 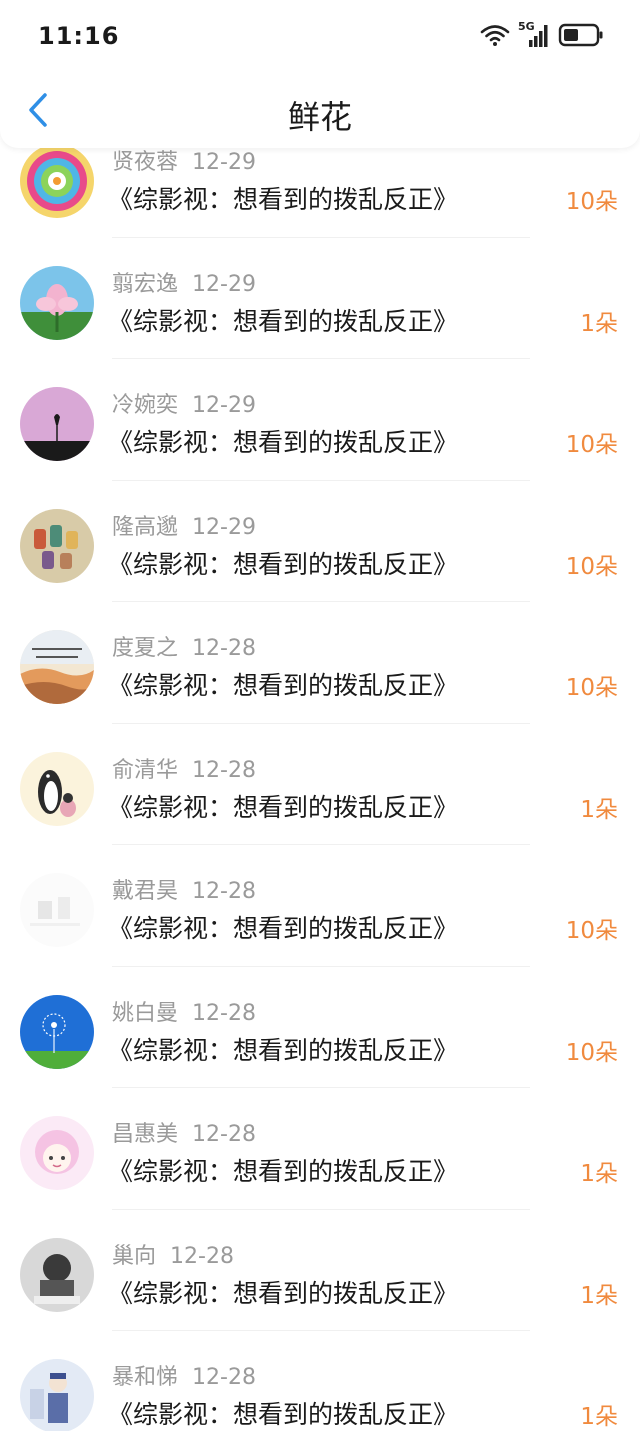 What do you see at coordinates (320, 38) in the screenshot?
I see `status-bar: 11:16 5G` at bounding box center [320, 38].